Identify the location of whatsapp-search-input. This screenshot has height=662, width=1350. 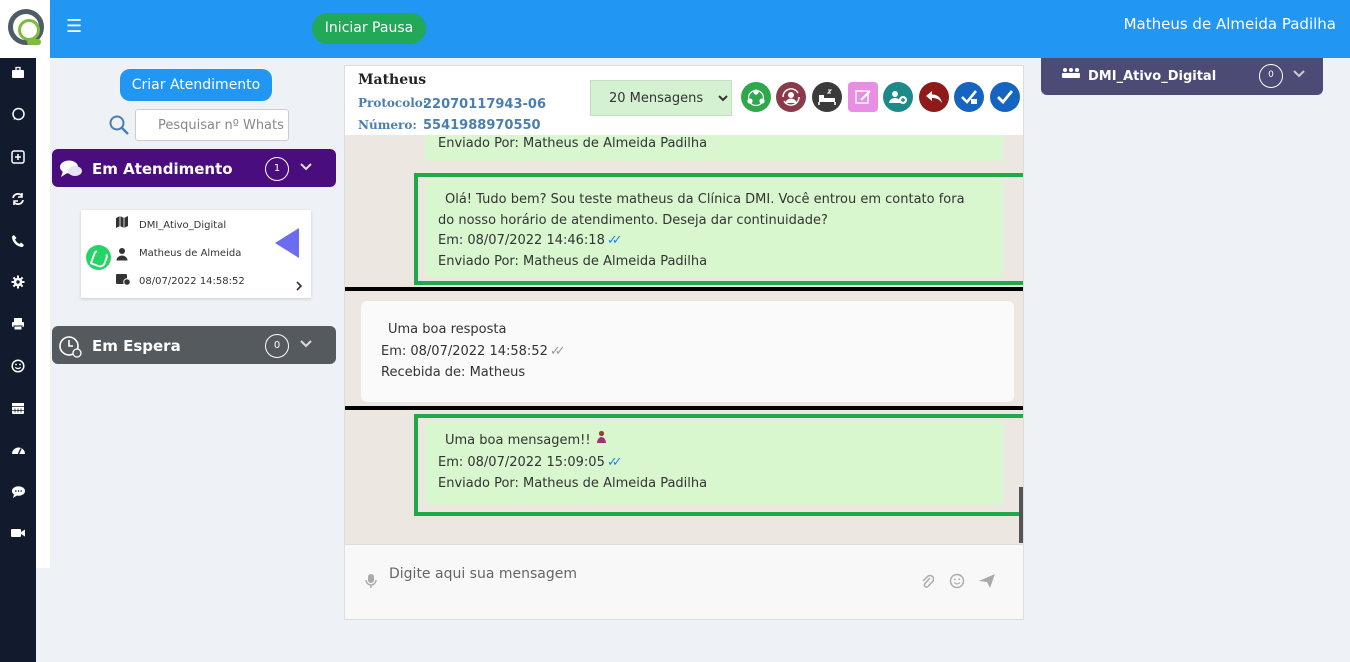
(212, 125).